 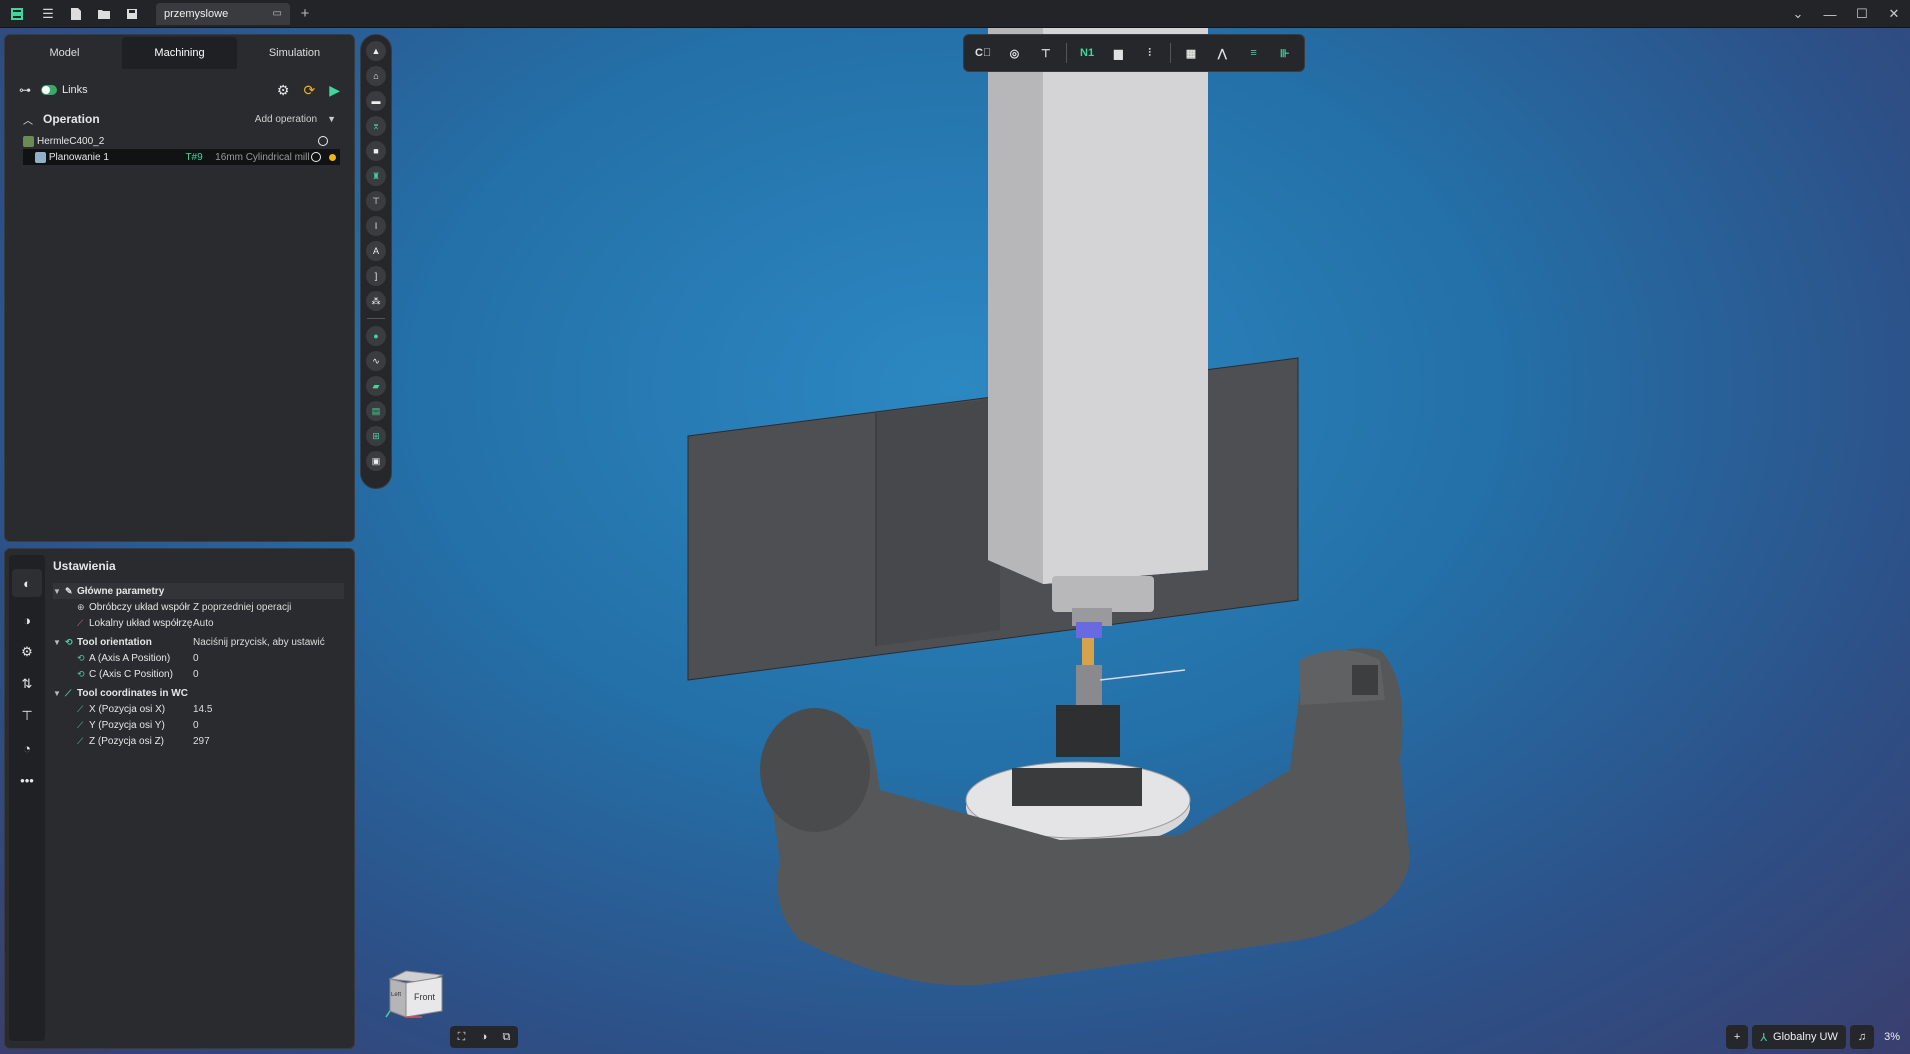 I want to click on setup-icon: ⌆, so click(x=376, y=126).